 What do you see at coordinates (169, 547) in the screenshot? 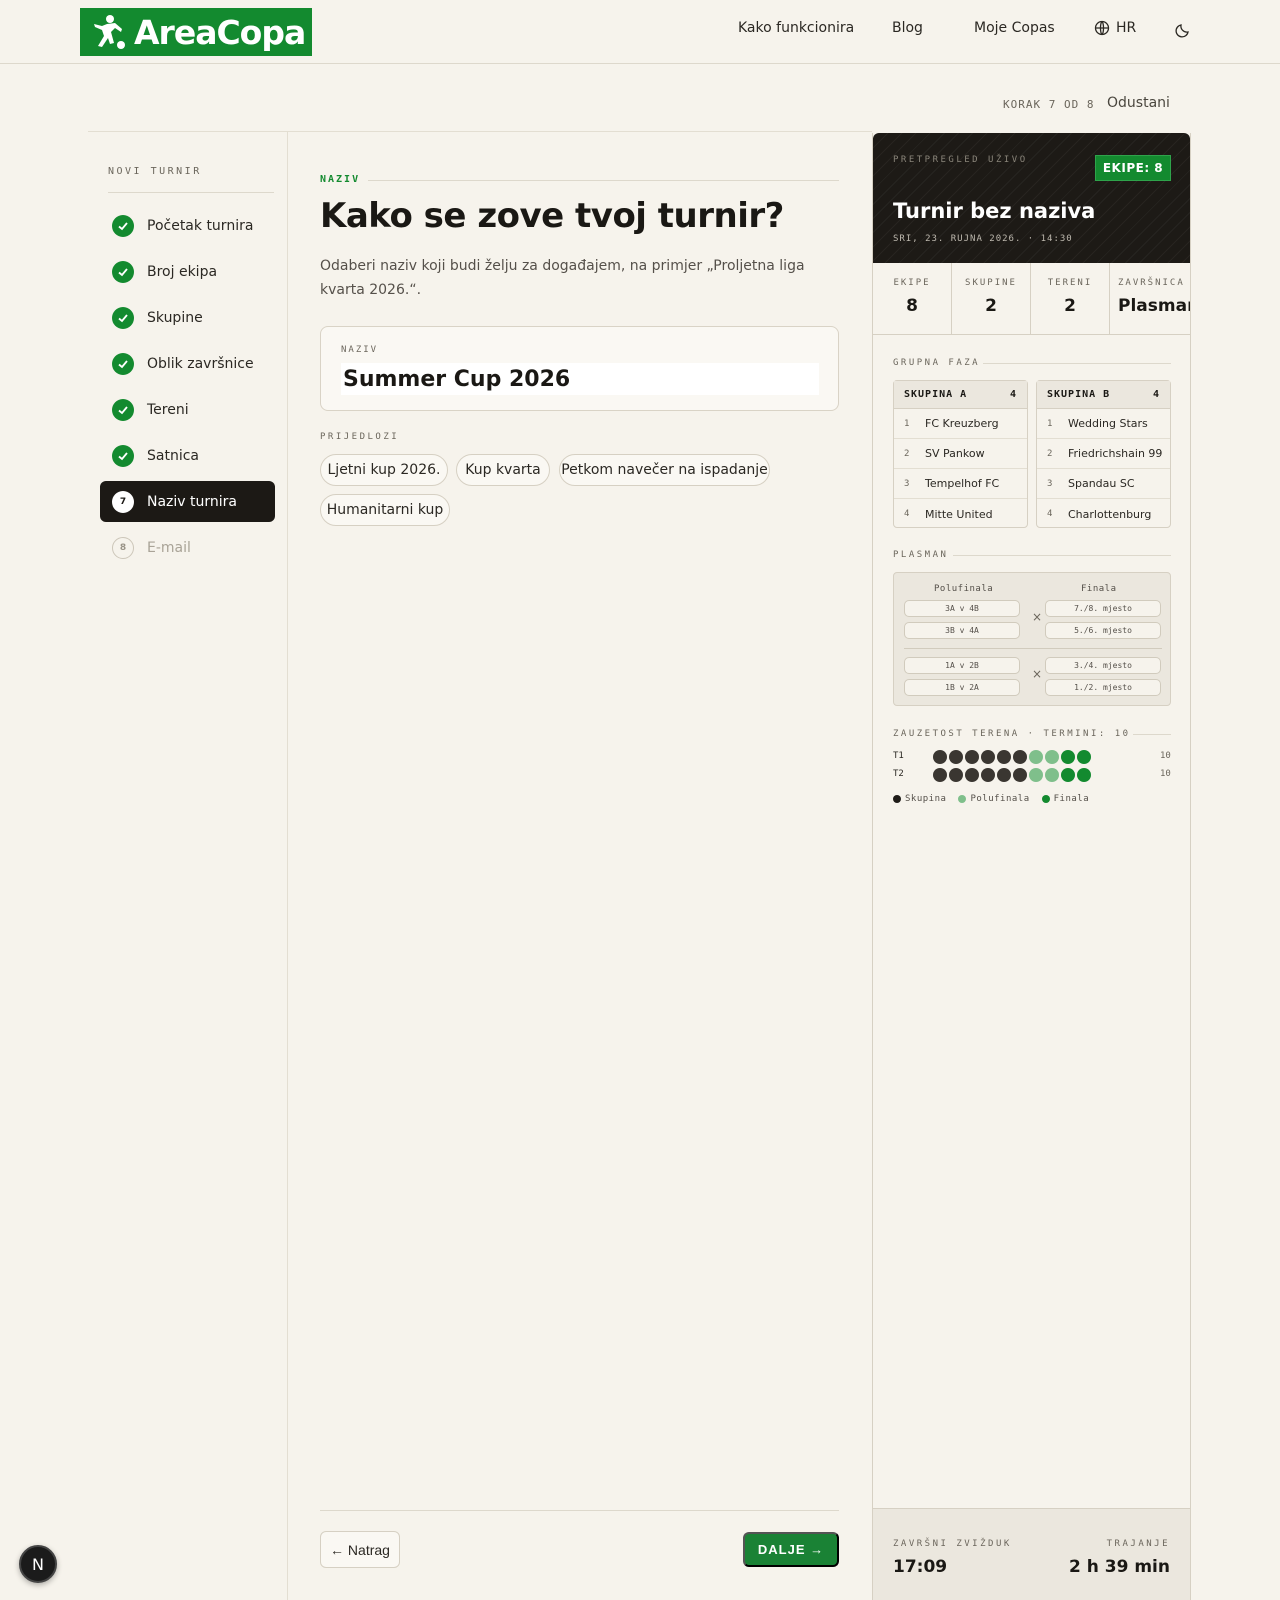
I see `sidebar-step-label: E-mail` at bounding box center [169, 547].